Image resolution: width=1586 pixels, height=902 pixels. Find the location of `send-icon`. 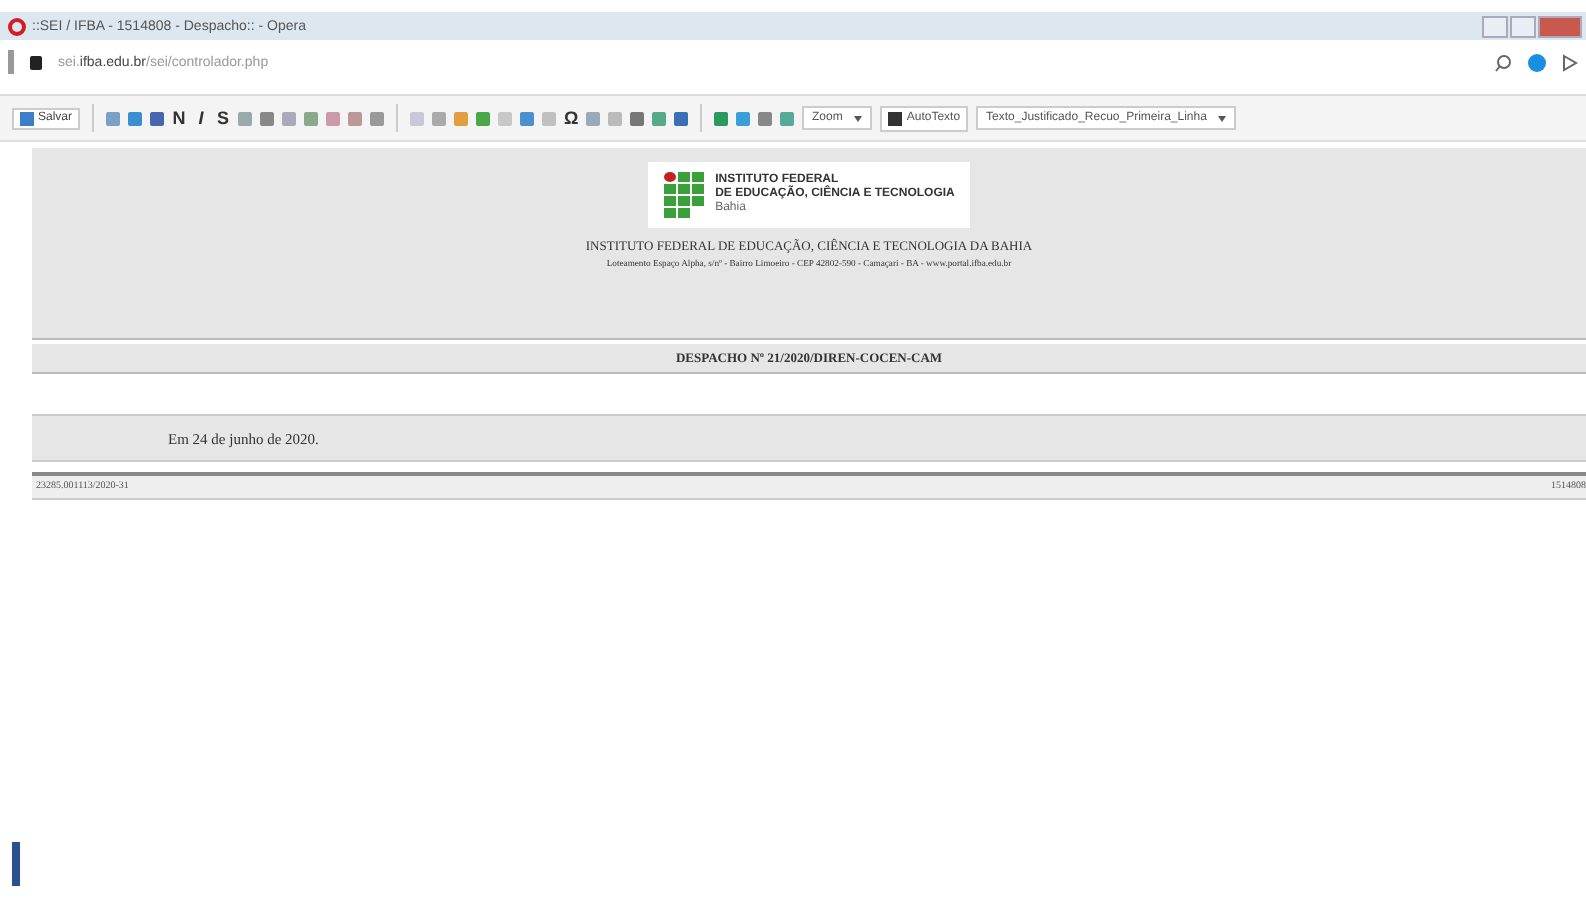

send-icon is located at coordinates (1570, 62).